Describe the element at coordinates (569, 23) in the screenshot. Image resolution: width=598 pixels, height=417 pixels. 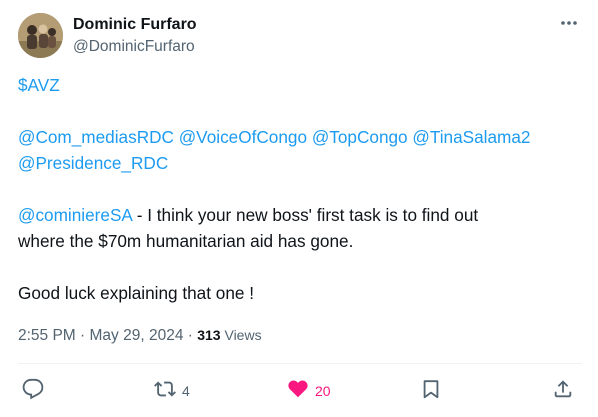
I see `more-dots-icon` at that location.